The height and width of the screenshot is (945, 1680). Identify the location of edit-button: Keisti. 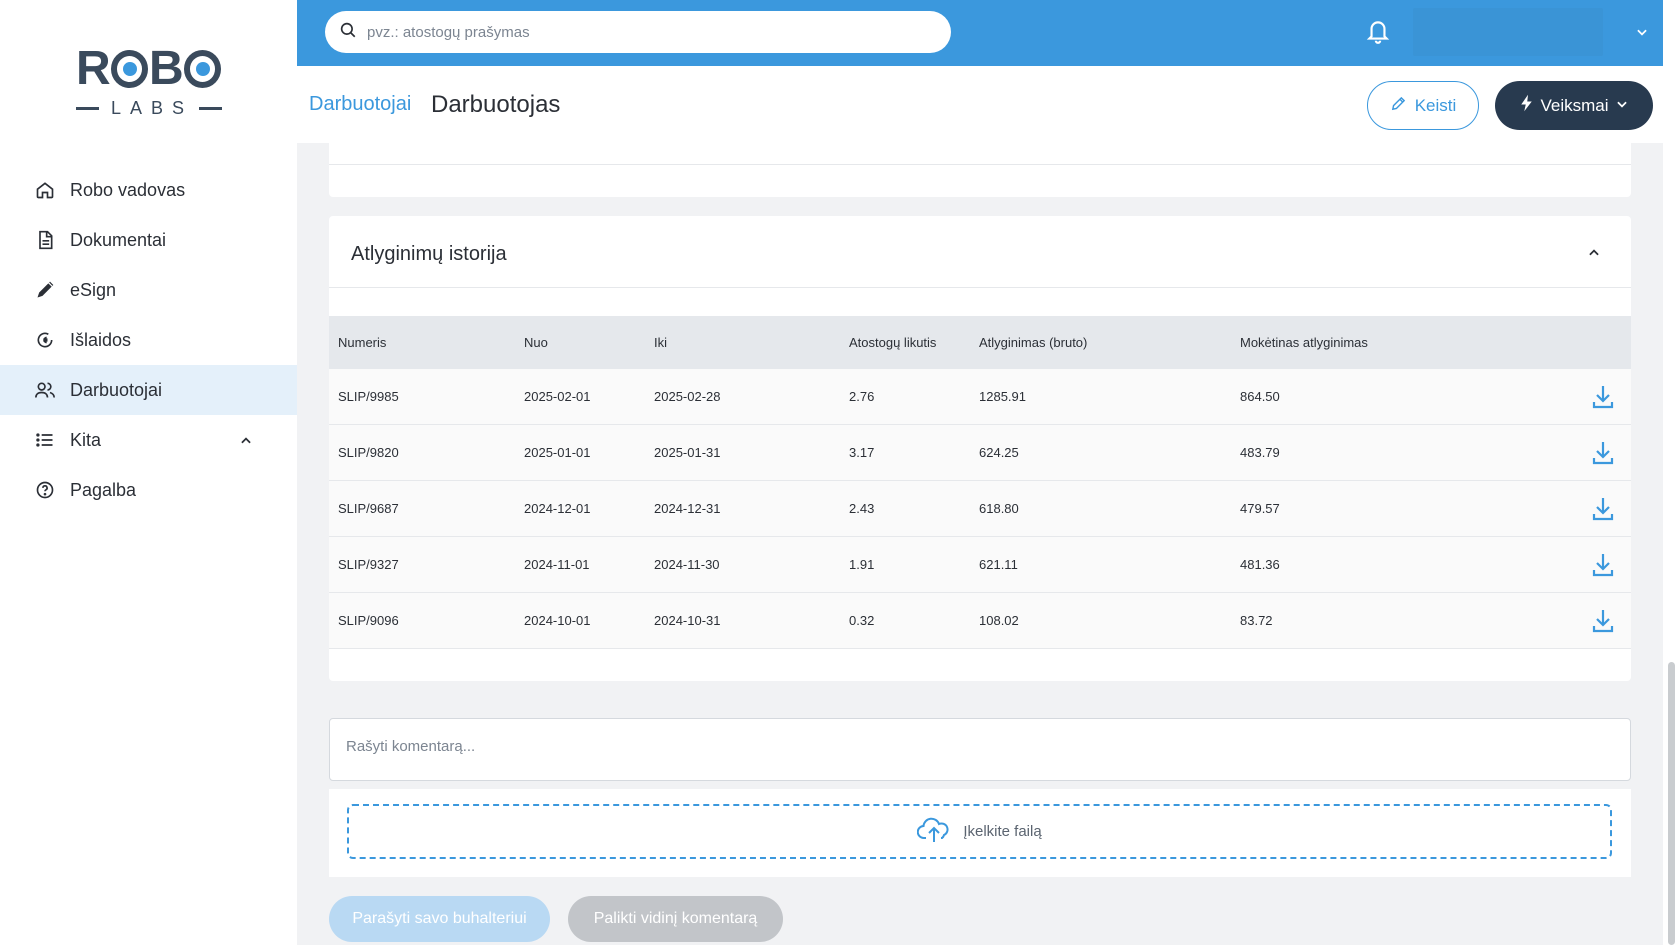
(1423, 105).